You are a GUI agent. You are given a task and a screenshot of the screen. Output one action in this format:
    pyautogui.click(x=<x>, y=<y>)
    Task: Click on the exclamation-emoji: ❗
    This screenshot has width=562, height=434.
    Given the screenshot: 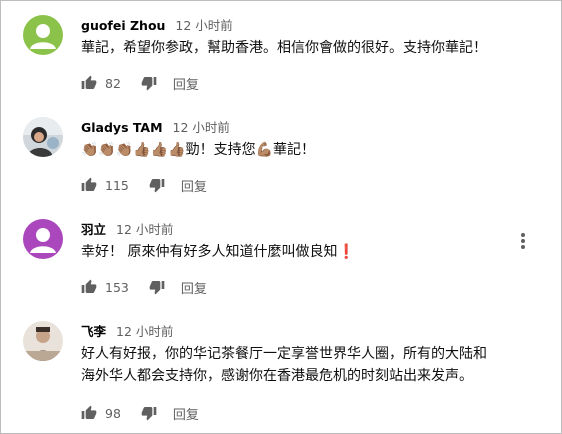 What is the action you would take?
    pyautogui.click(x=346, y=252)
    